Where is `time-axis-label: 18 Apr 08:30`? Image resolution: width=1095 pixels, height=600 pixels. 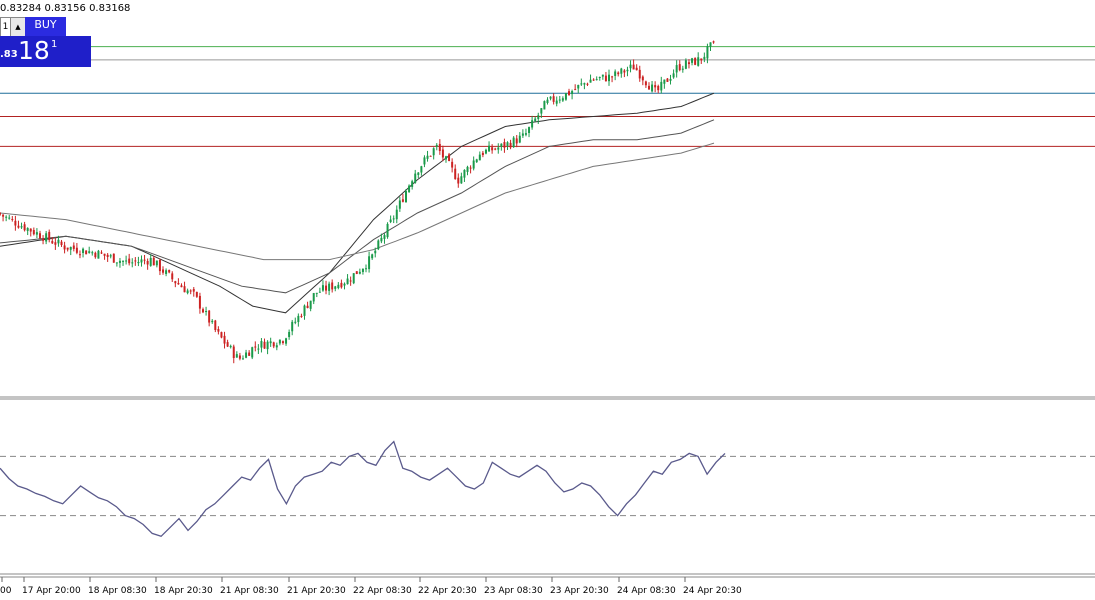
time-axis-label: 18 Apr 08:30 is located at coordinates (117, 591).